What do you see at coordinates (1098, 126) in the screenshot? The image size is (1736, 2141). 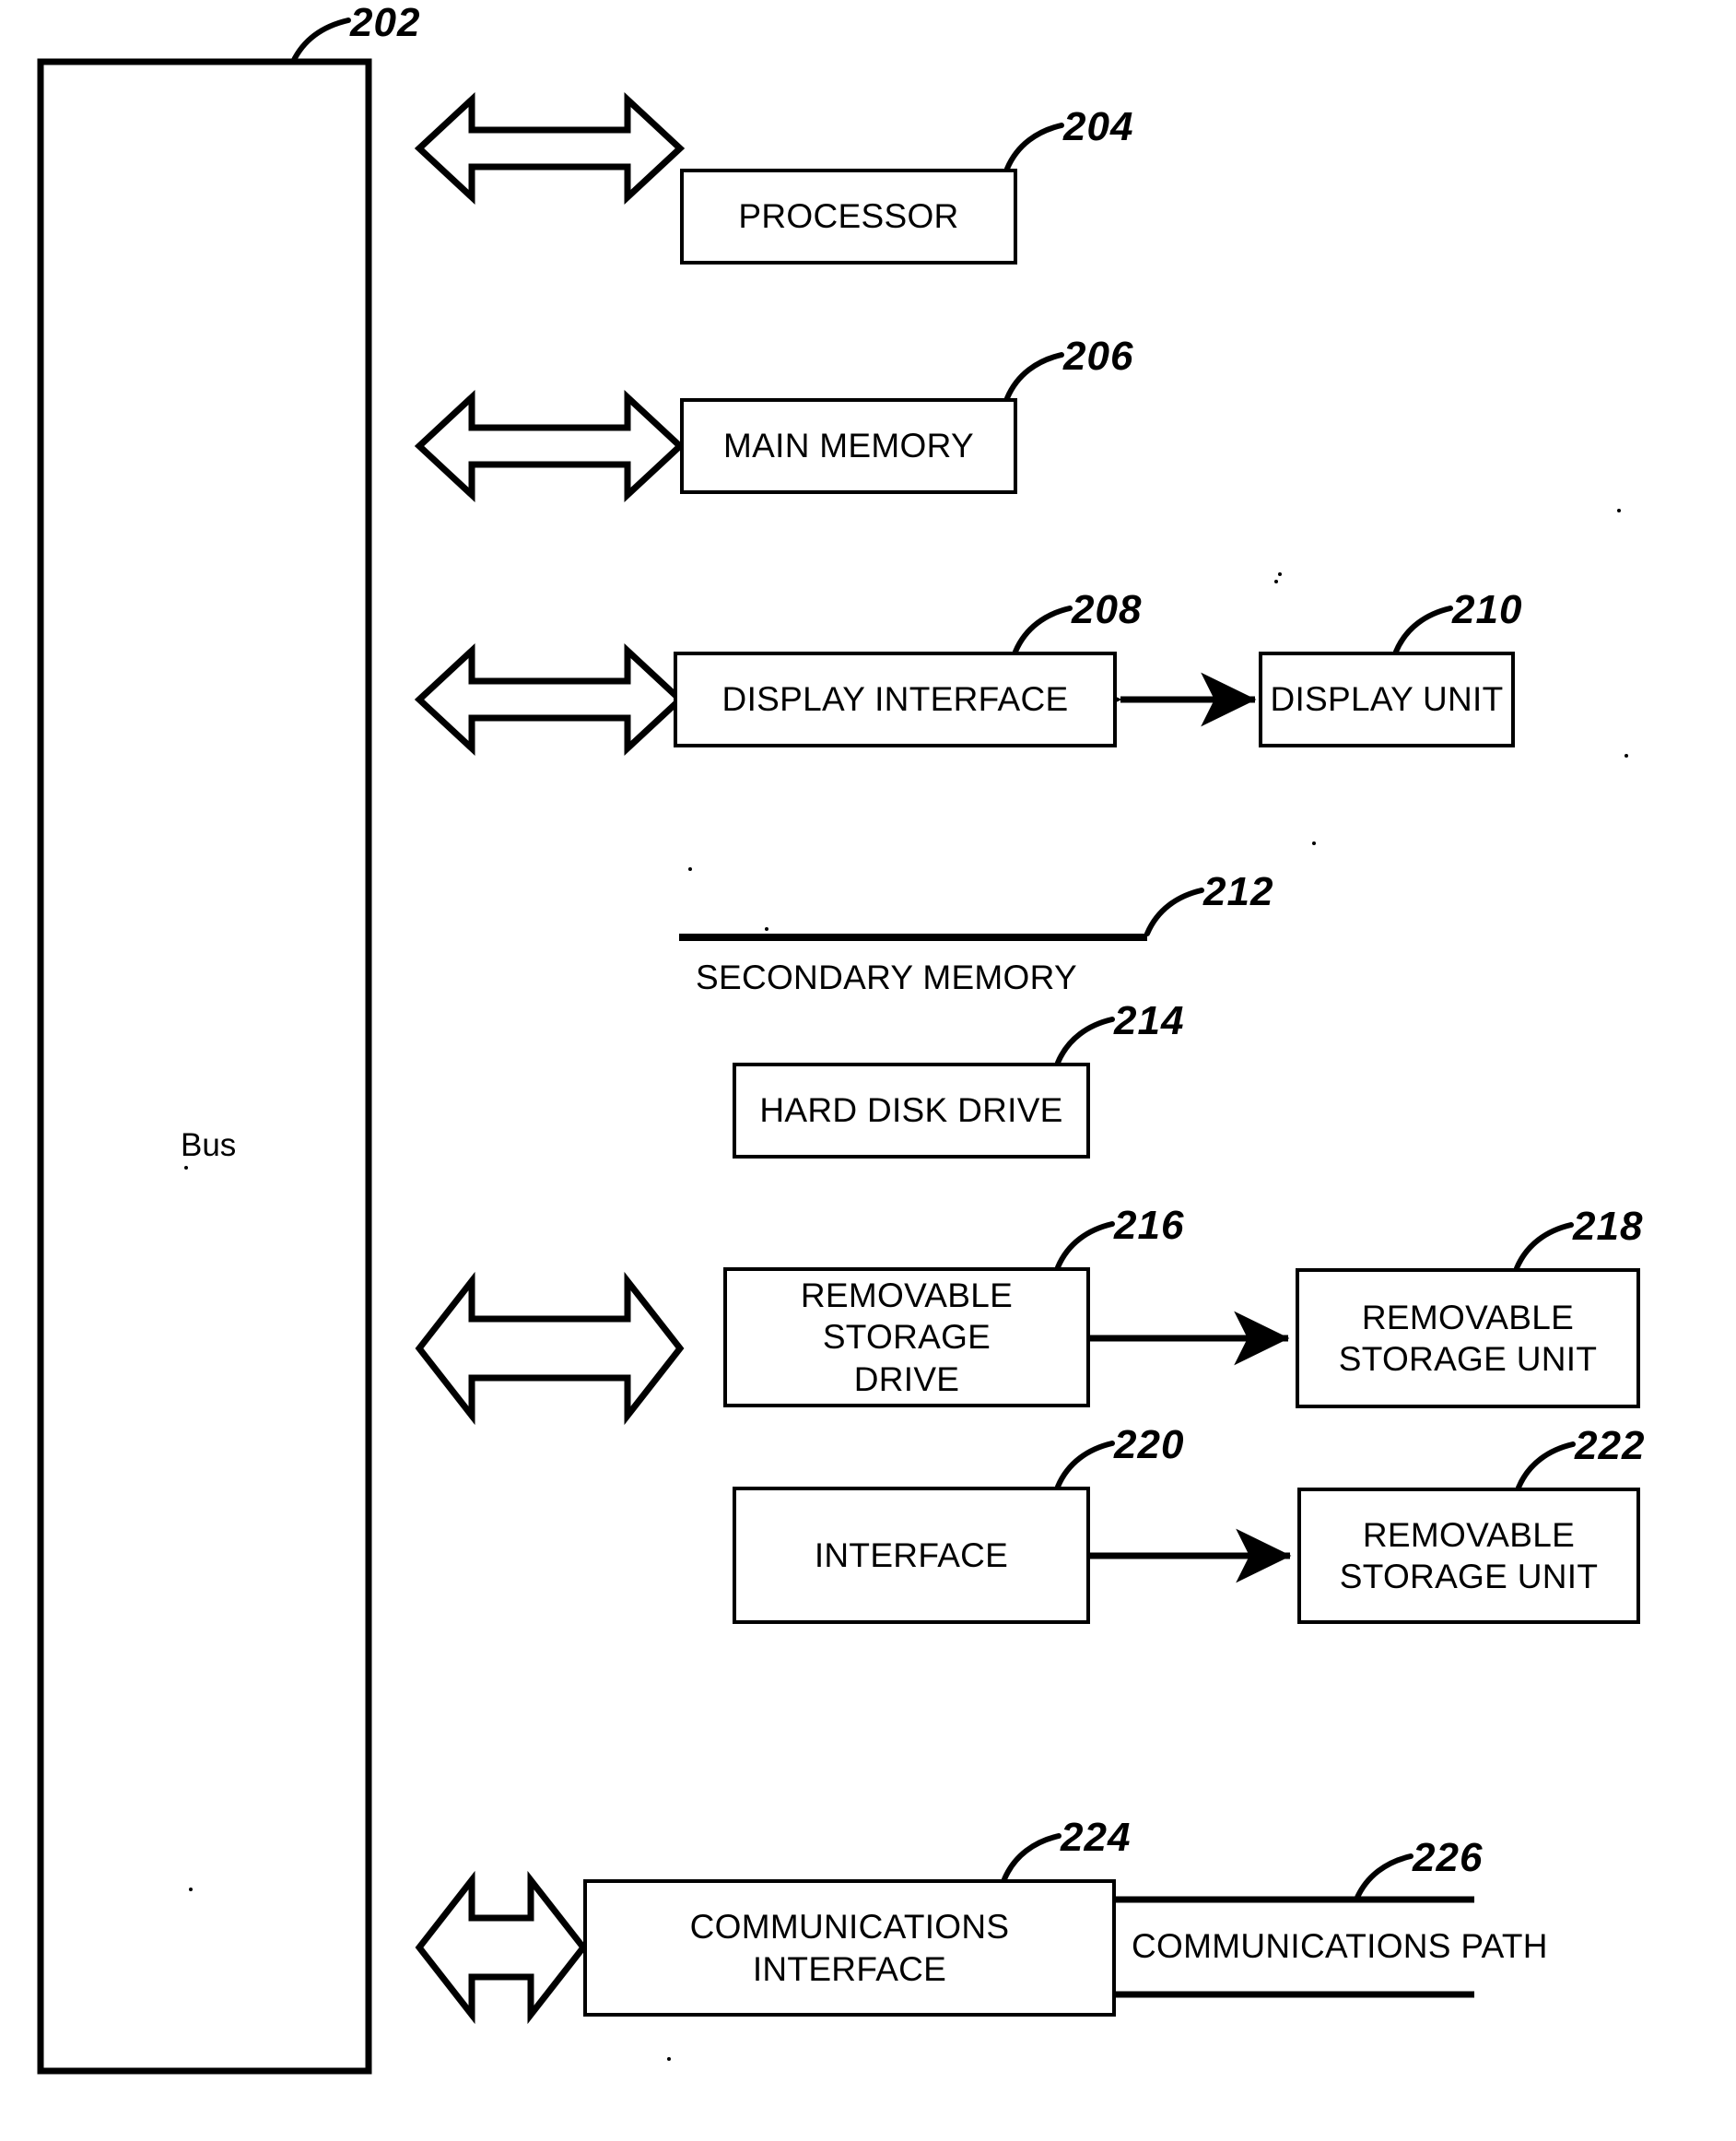 I see `ref-number-204: 204` at bounding box center [1098, 126].